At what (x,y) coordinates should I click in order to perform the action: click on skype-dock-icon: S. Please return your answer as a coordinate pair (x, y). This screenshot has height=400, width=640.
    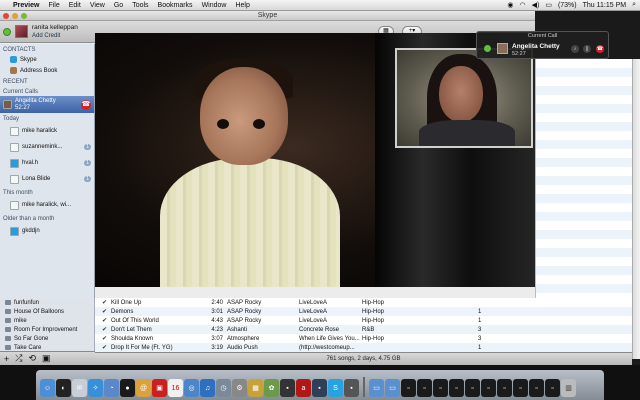
    Looking at the image, I should click on (335, 388).